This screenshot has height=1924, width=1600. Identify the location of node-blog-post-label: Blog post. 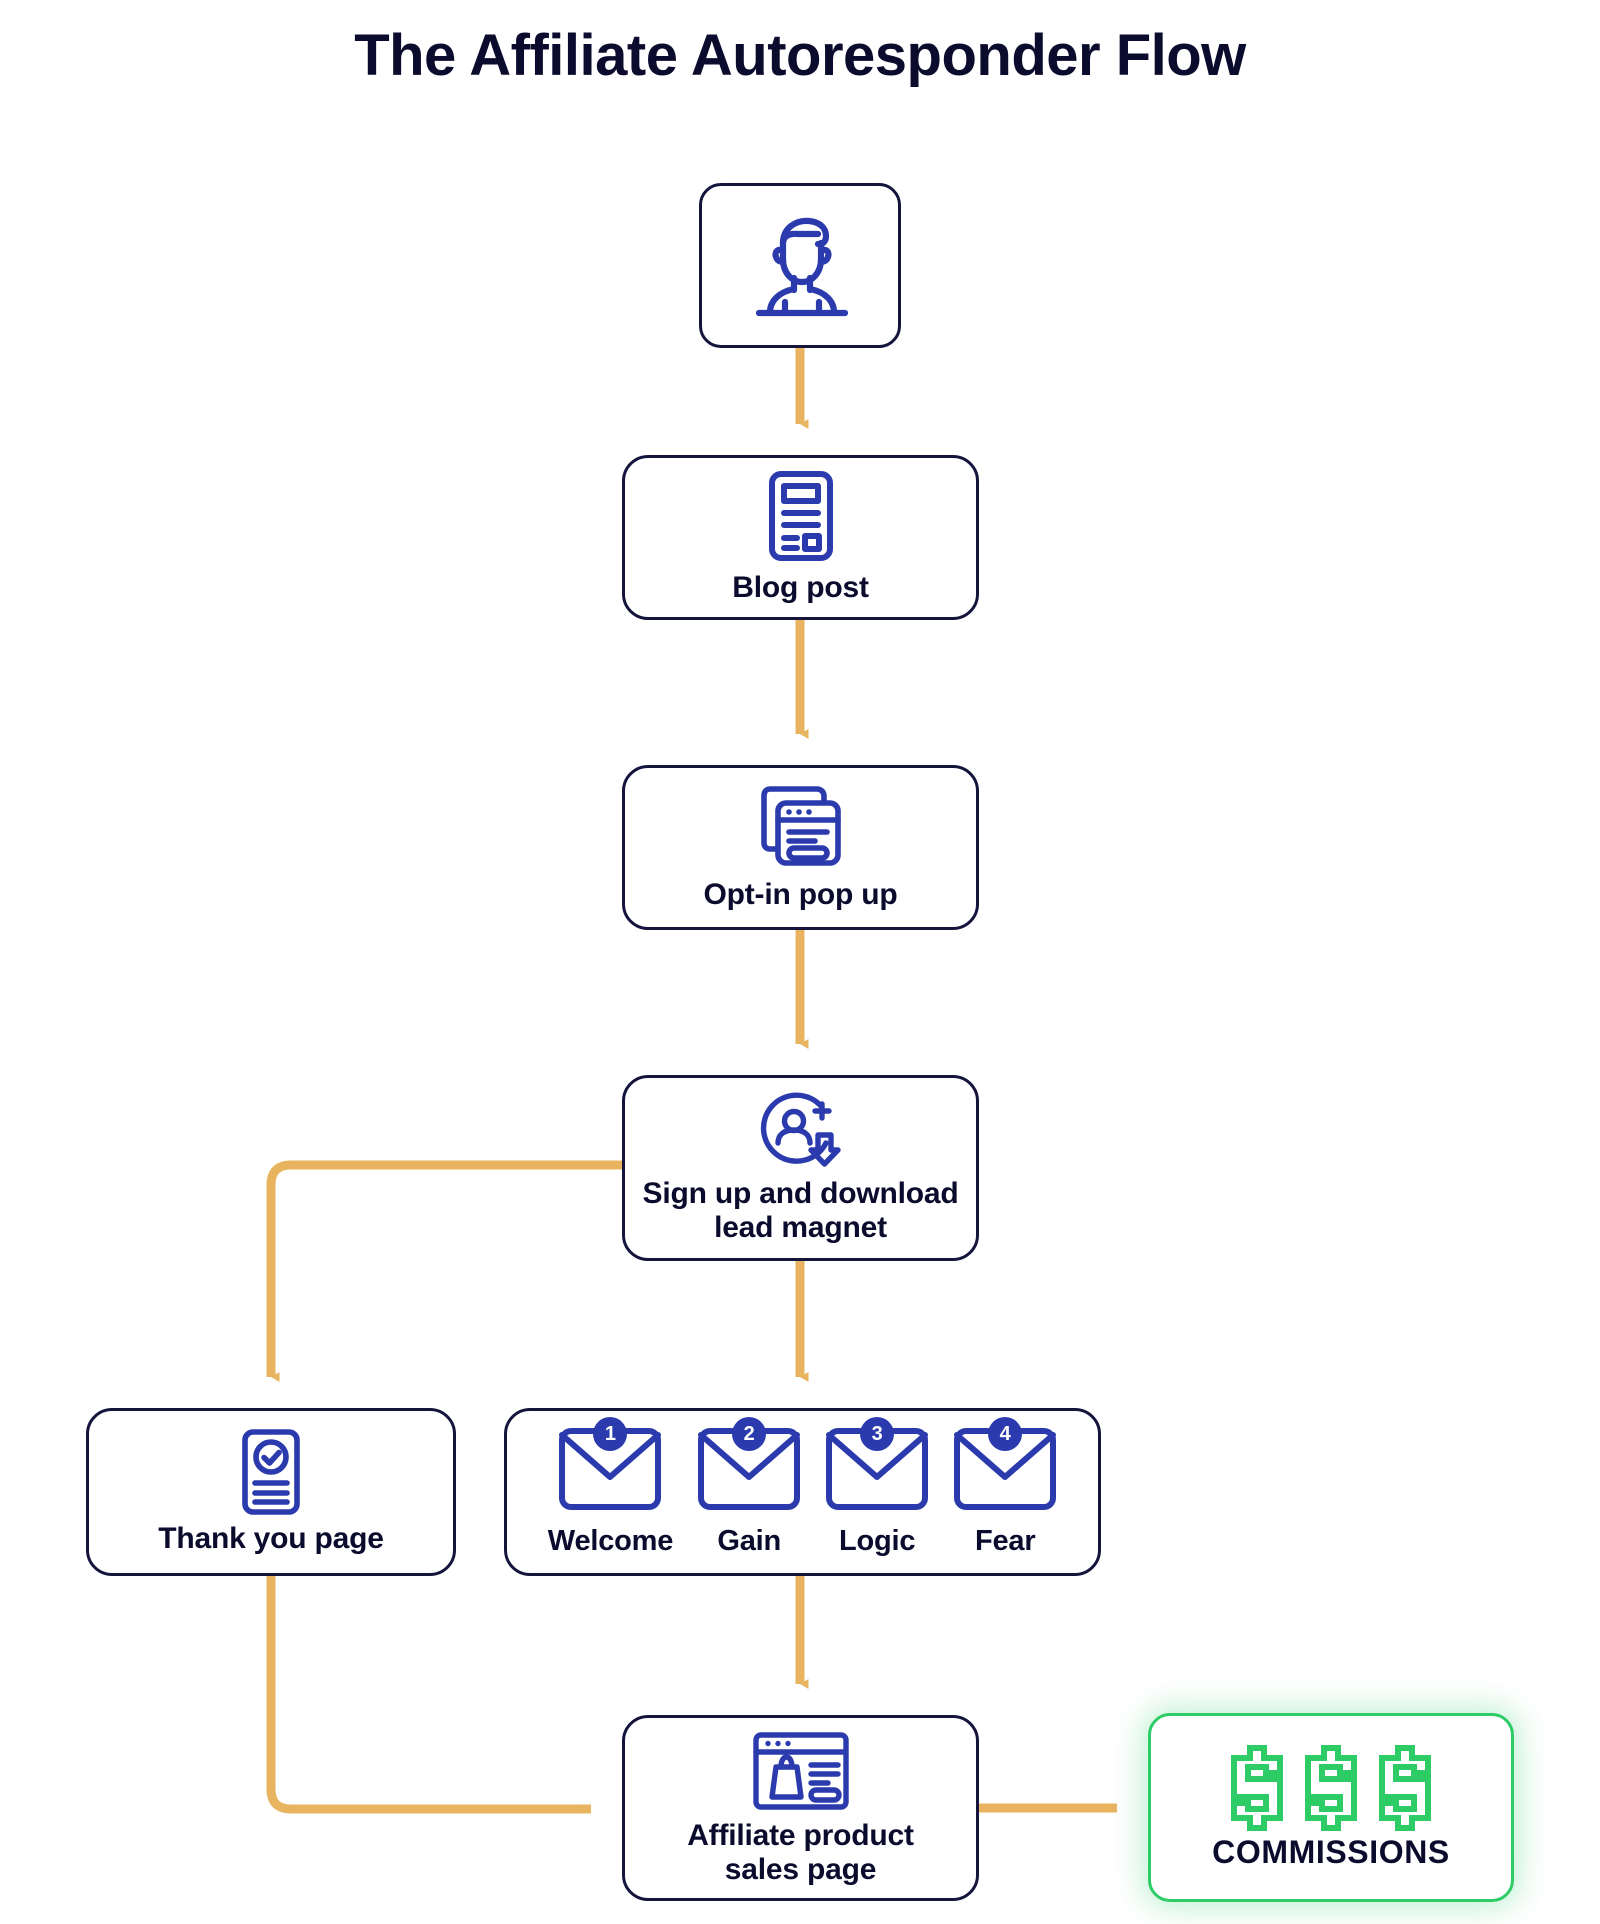
(800, 588).